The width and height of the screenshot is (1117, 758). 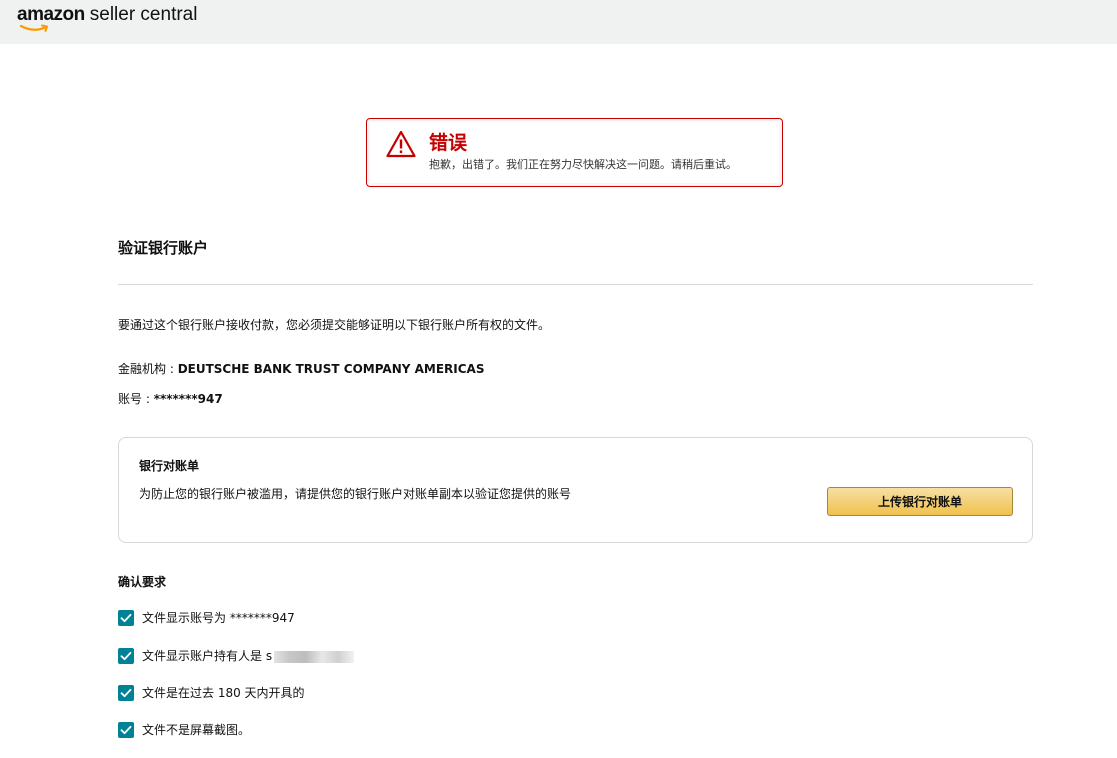 I want to click on institution-label: 金融机构 :, so click(x=148, y=369).